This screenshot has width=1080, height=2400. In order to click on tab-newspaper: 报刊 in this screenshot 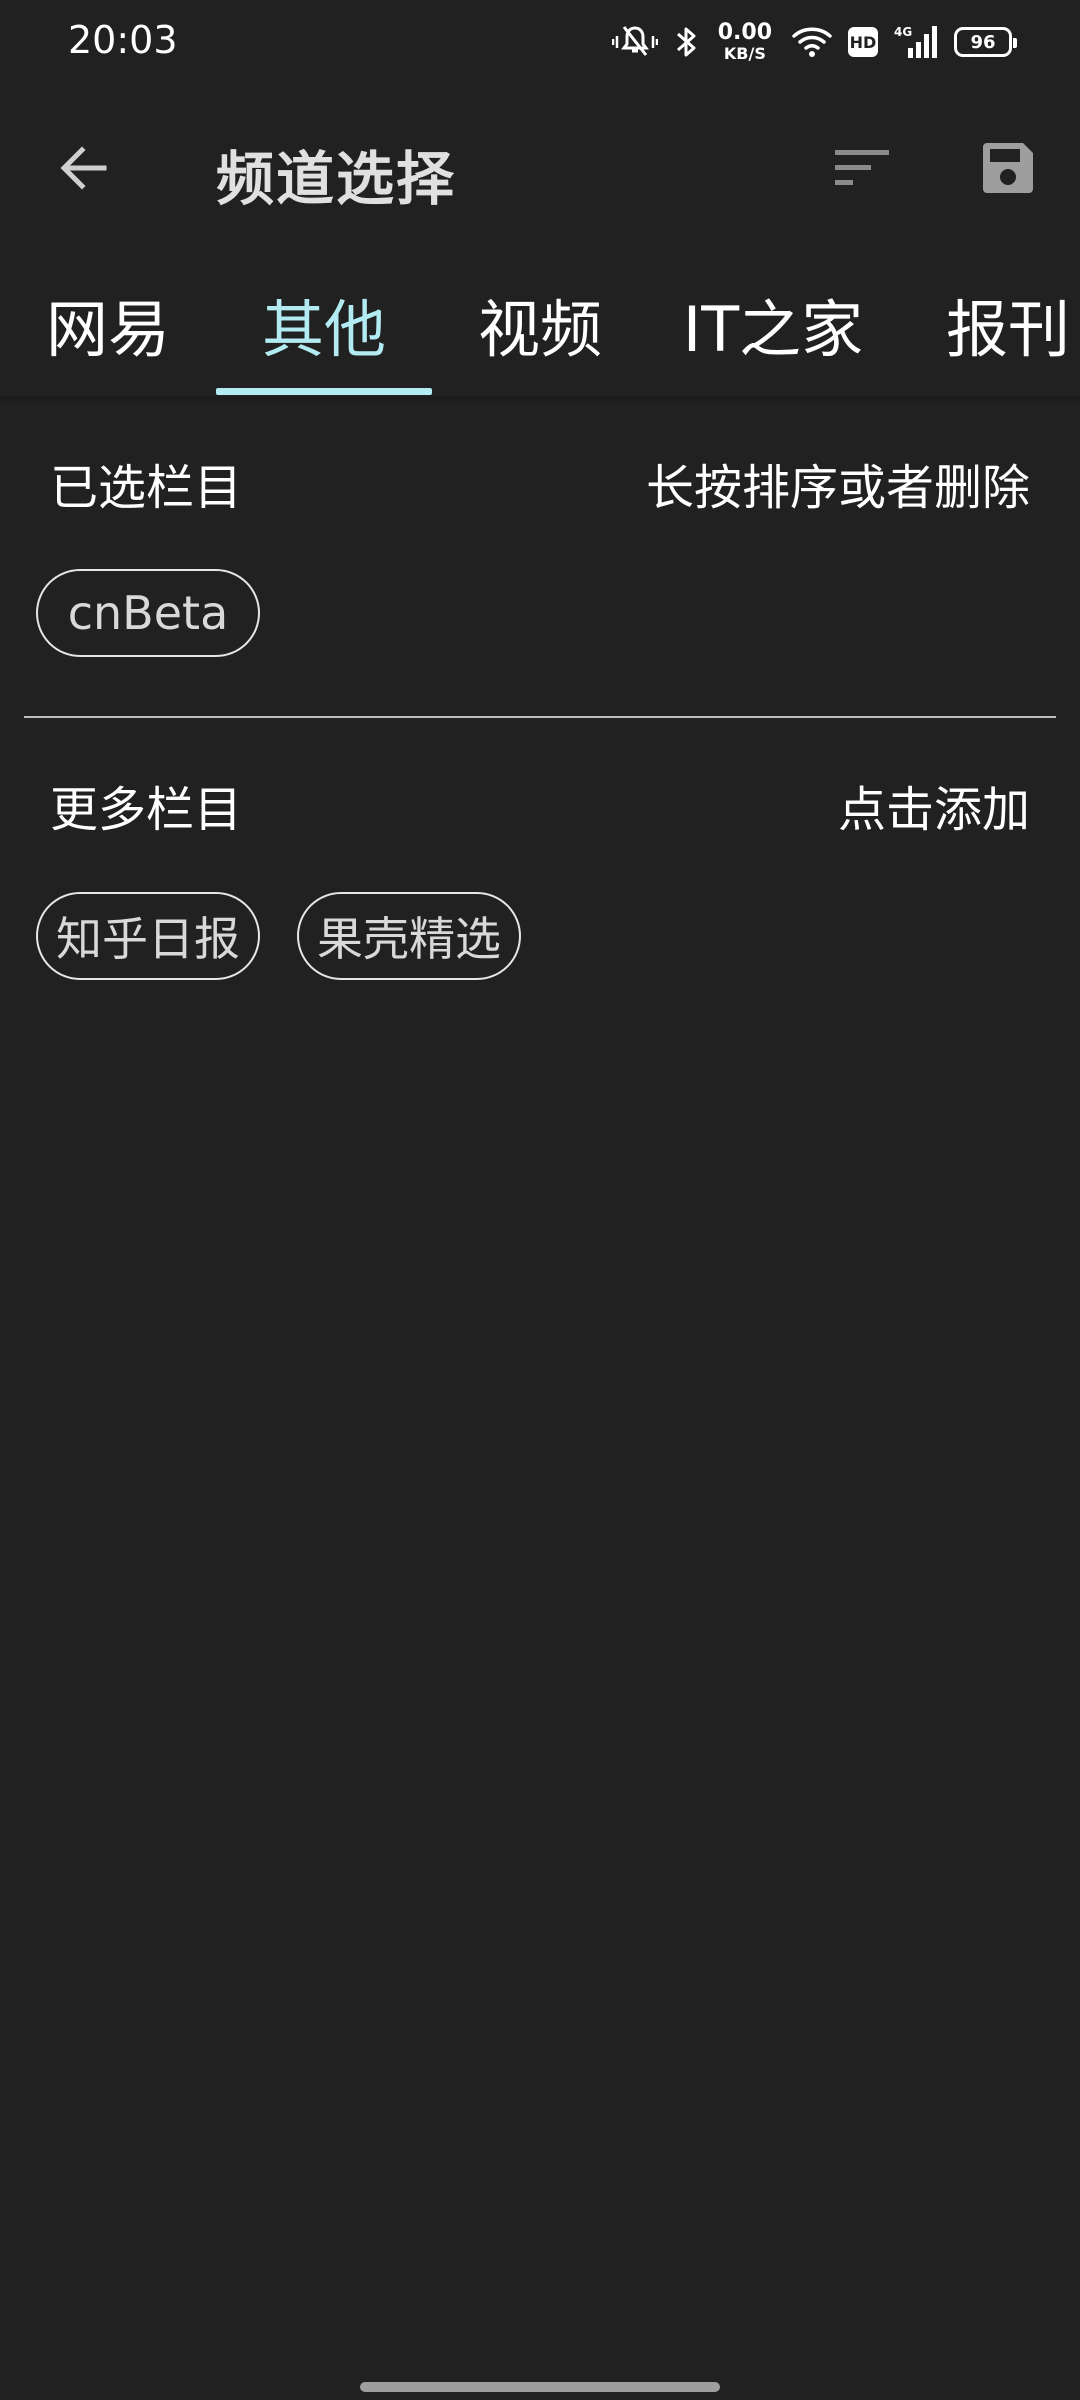, I will do `click(990, 324)`.